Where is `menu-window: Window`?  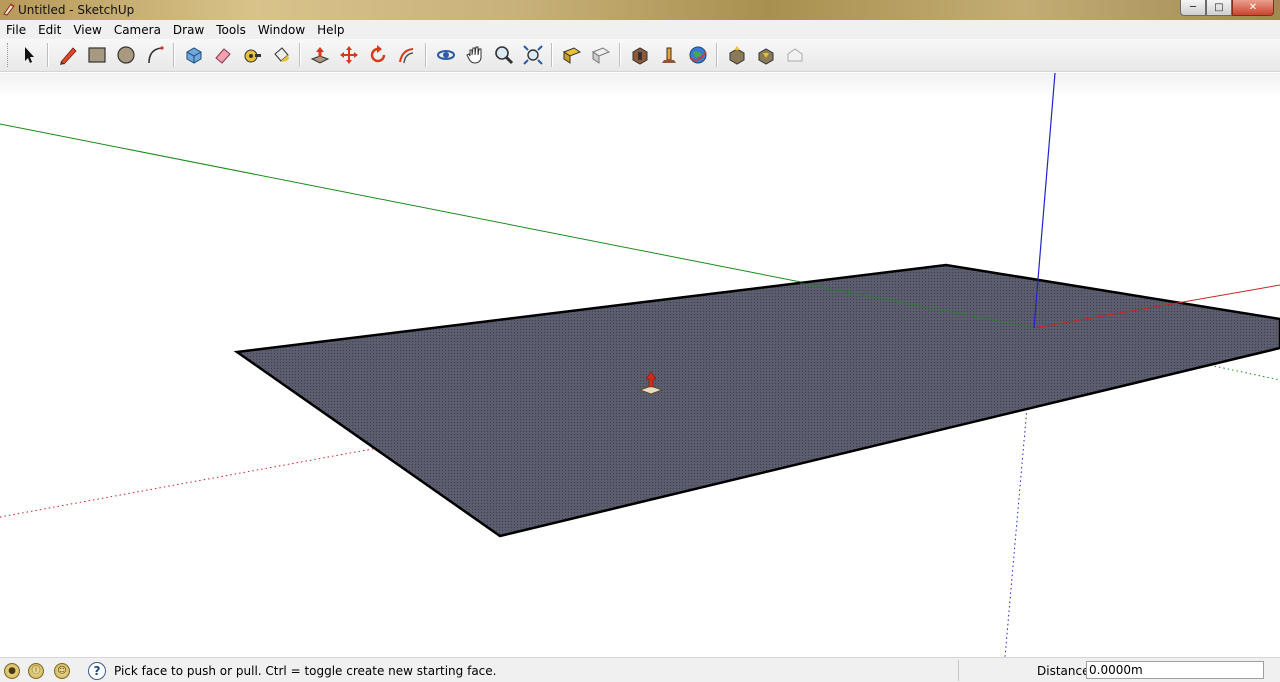
menu-window: Window is located at coordinates (281, 30).